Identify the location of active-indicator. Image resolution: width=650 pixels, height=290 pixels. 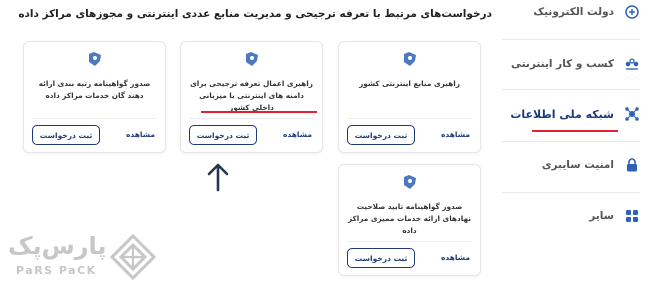
(575, 131).